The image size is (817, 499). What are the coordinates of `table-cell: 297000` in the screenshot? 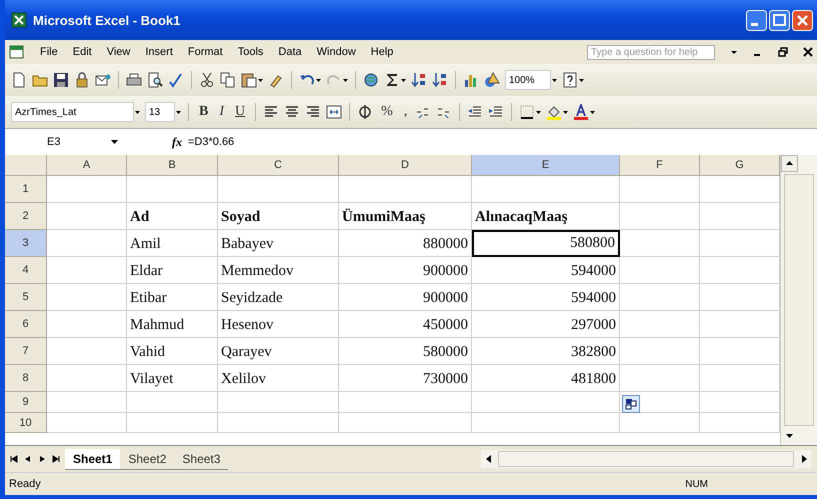 It's located at (546, 324).